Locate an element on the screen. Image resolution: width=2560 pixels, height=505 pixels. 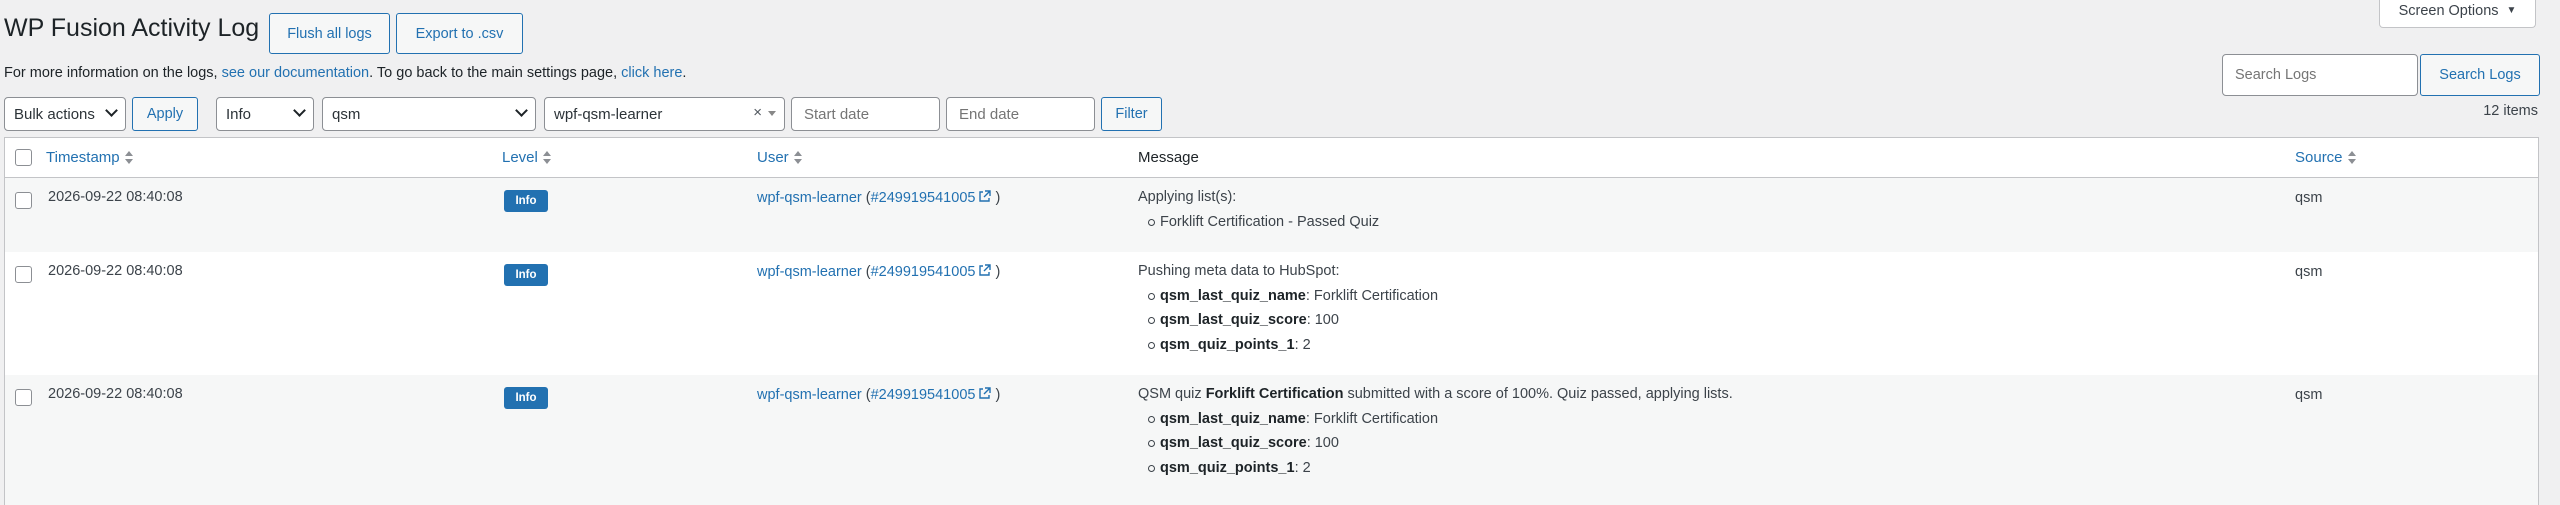
info-suffix: . is located at coordinates (684, 73).